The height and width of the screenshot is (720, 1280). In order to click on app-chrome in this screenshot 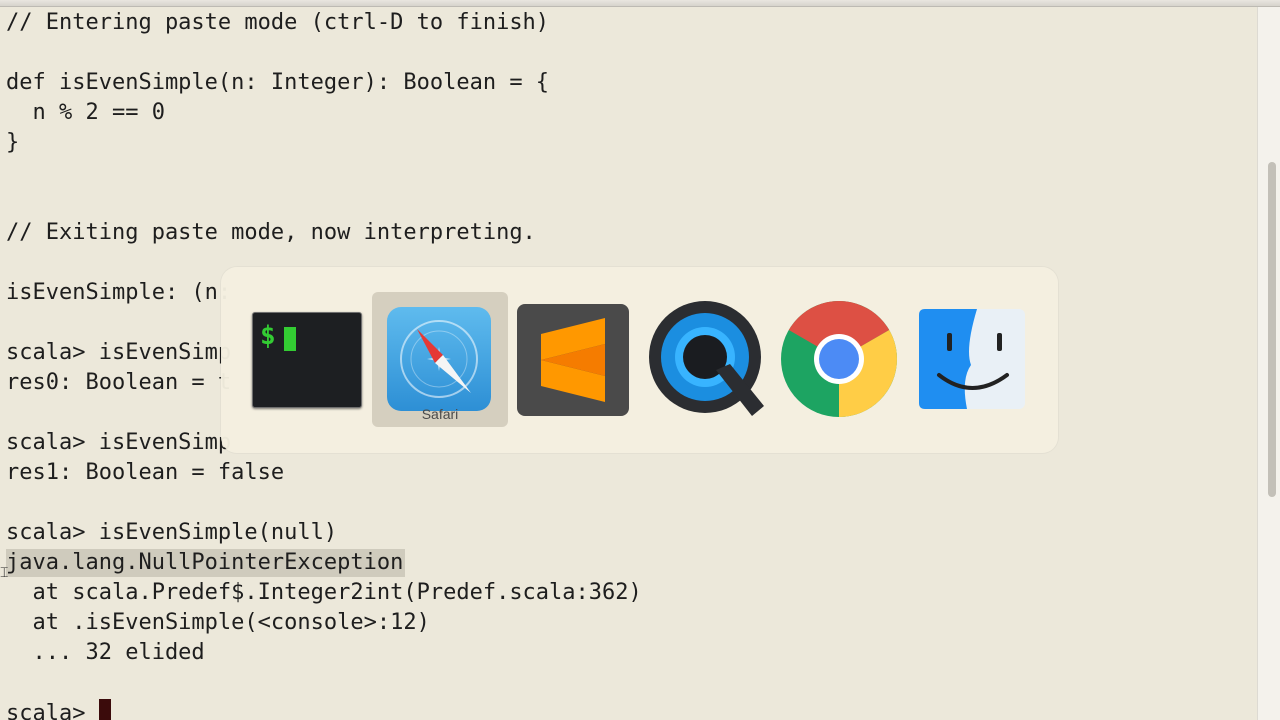, I will do `click(839, 359)`.